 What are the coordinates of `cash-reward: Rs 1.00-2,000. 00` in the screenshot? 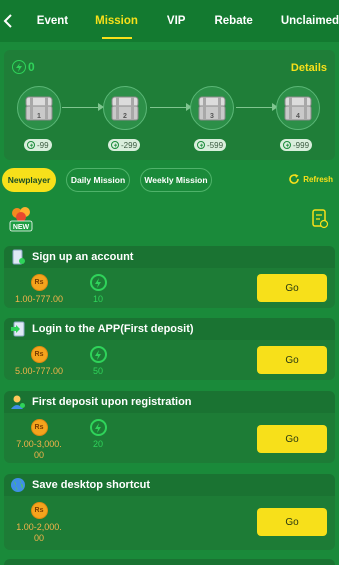 It's located at (39, 523).